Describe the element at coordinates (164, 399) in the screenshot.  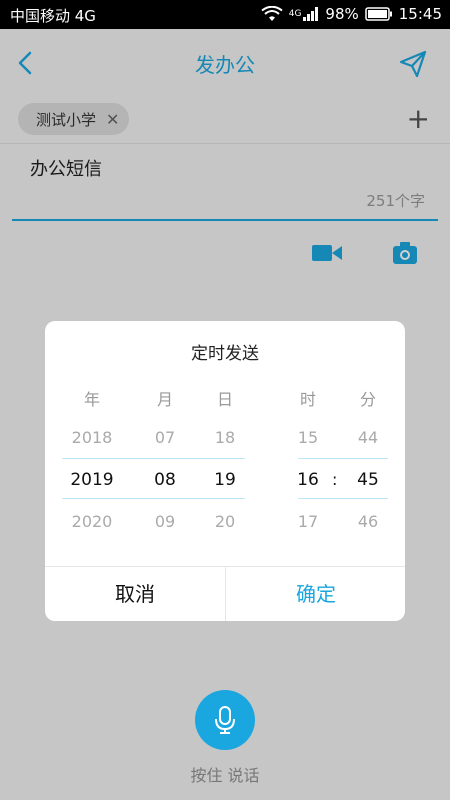
I see `month-header: 月` at that location.